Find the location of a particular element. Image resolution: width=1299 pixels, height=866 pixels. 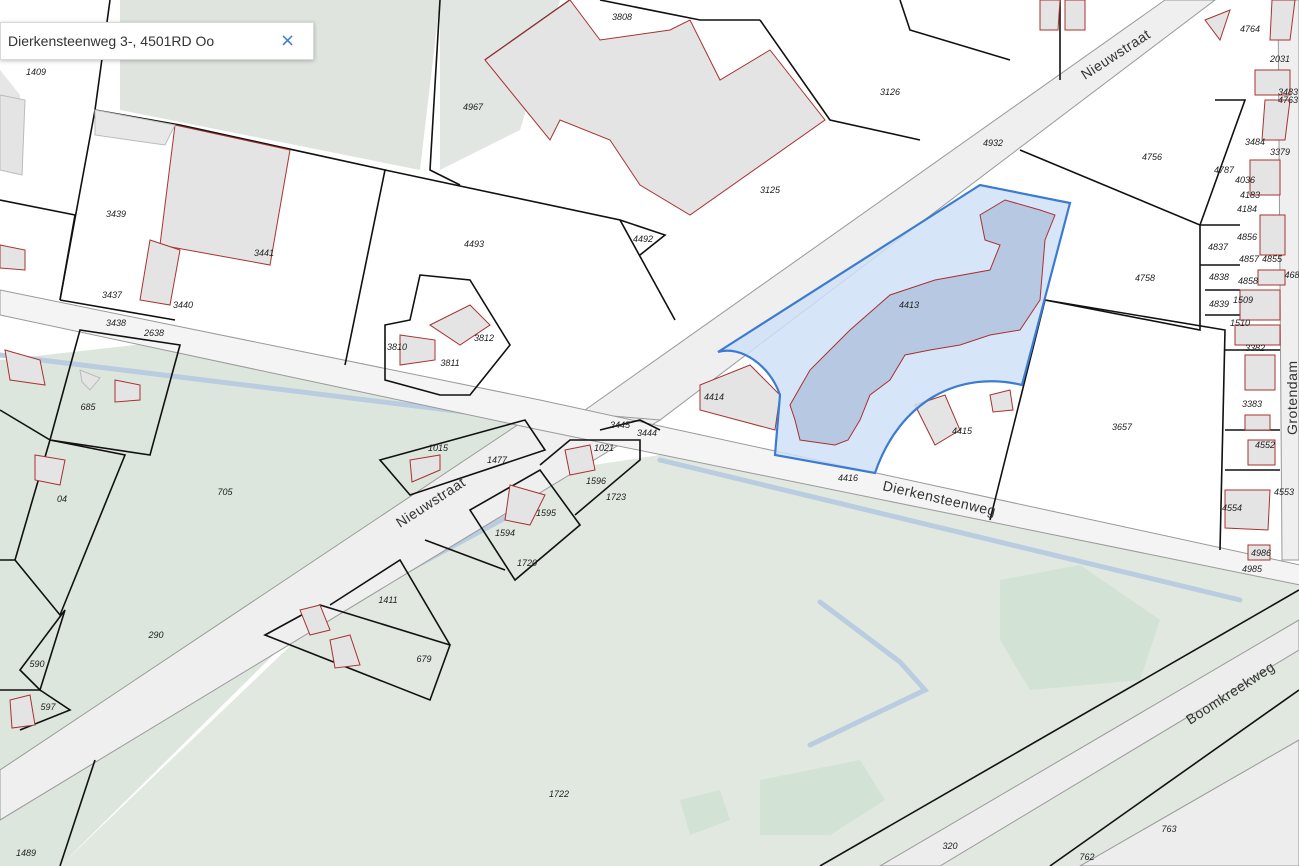

parcel-number-label: 3438 is located at coordinates (116, 323).